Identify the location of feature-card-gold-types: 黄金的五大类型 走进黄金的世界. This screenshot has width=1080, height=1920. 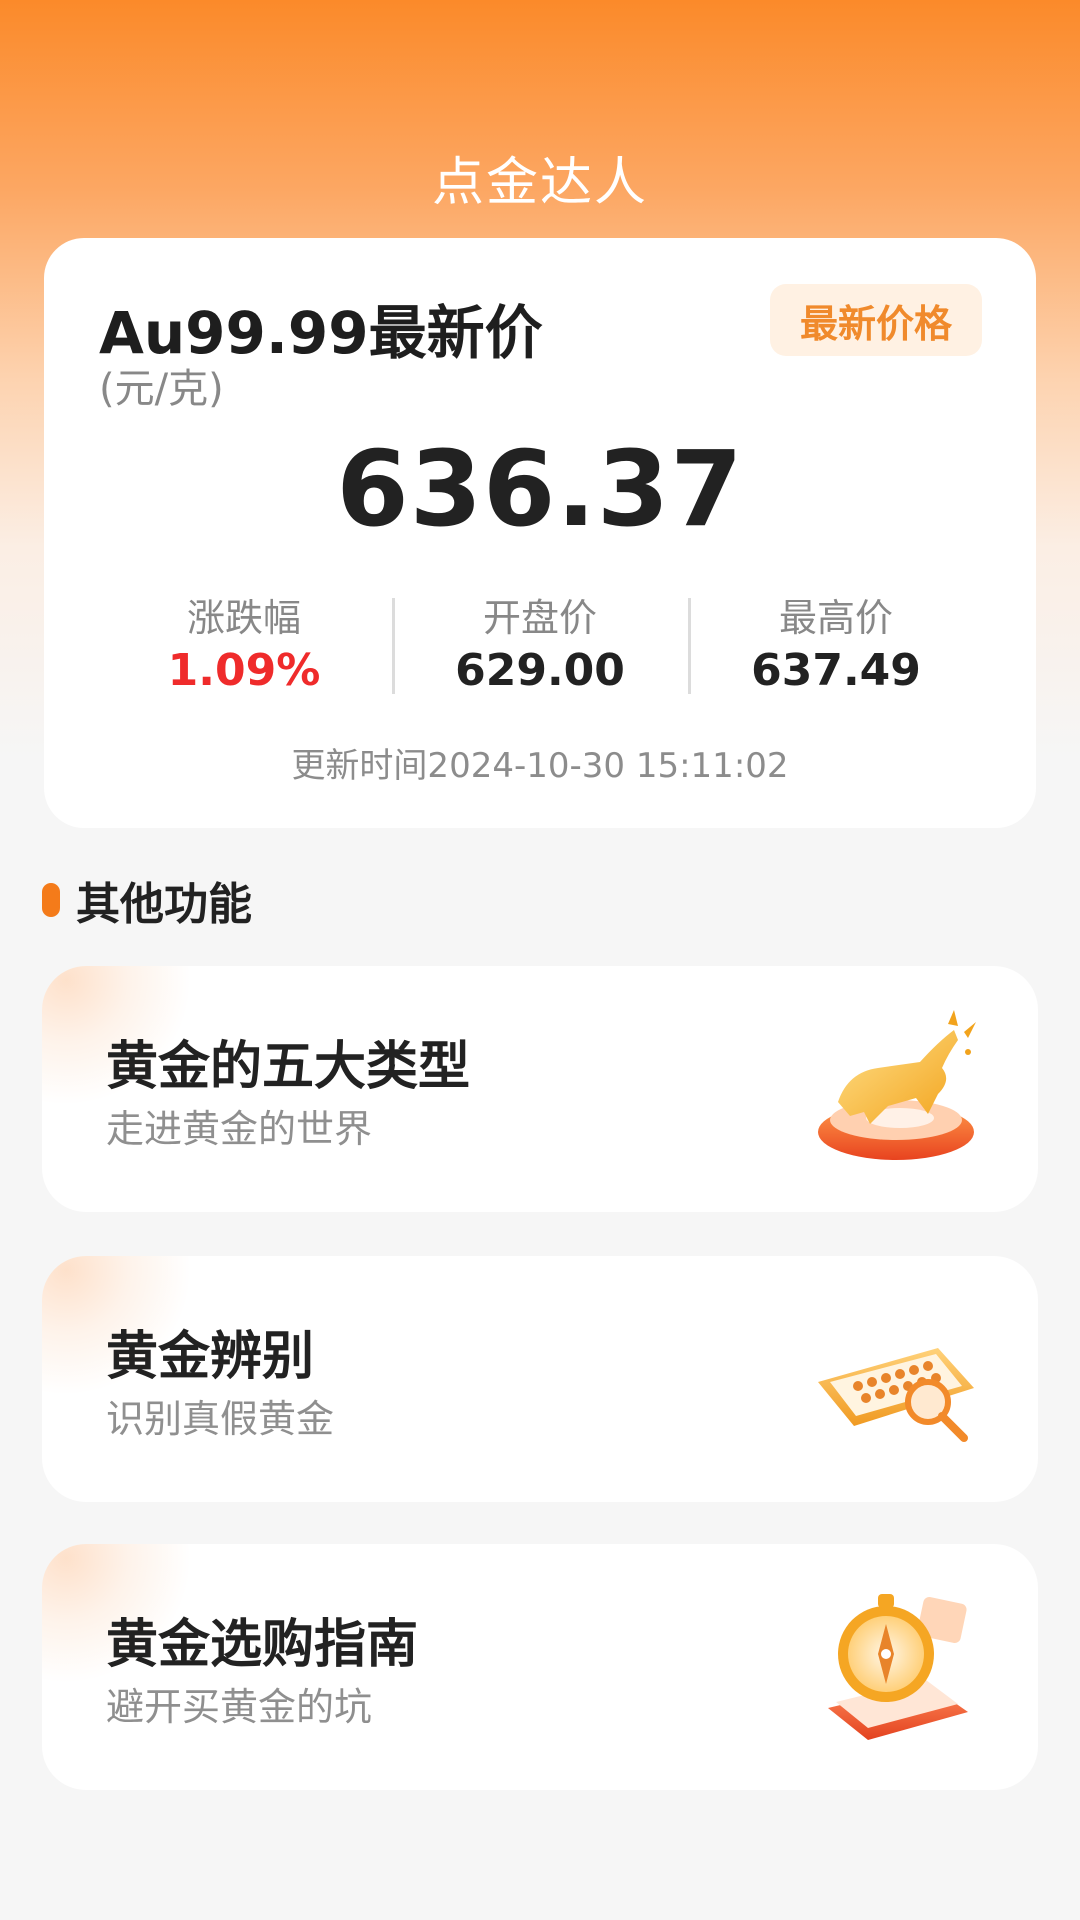
(540, 1089).